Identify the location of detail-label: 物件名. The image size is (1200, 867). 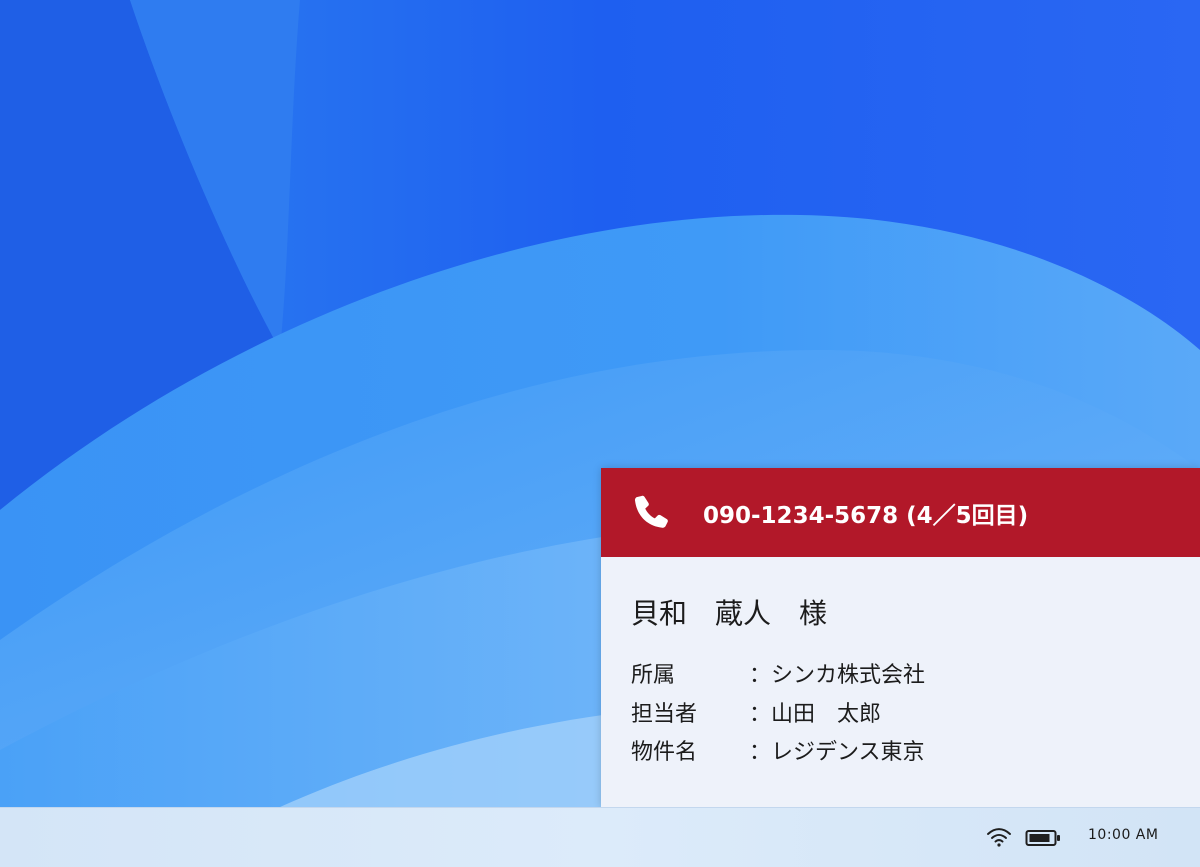
(664, 752).